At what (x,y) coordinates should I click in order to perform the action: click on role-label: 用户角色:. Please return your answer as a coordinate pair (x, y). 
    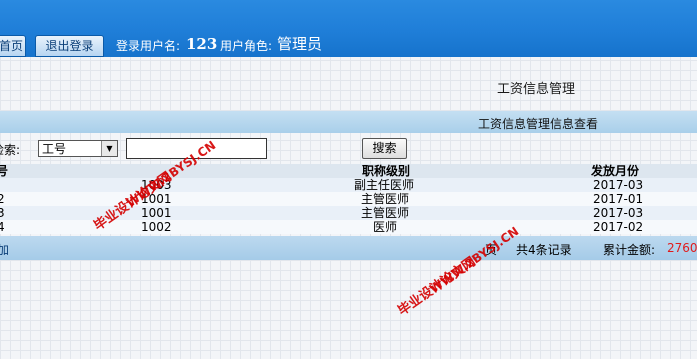
    Looking at the image, I should click on (246, 46).